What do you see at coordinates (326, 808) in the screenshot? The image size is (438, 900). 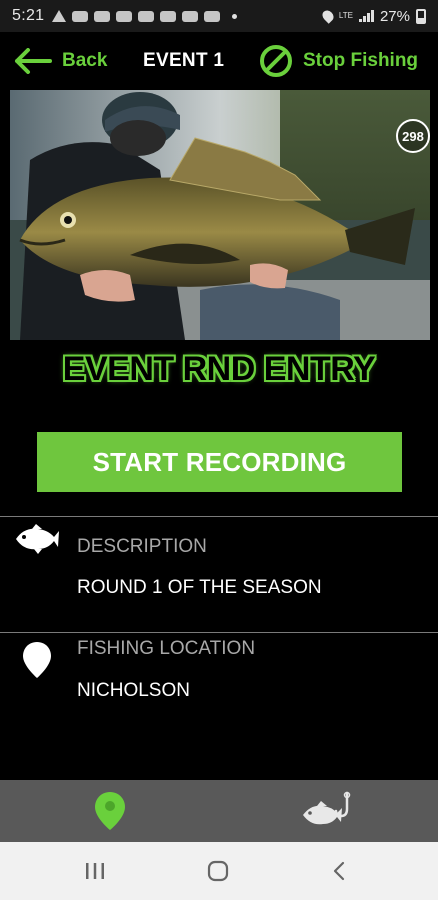 I see `fish-hook-icon` at bounding box center [326, 808].